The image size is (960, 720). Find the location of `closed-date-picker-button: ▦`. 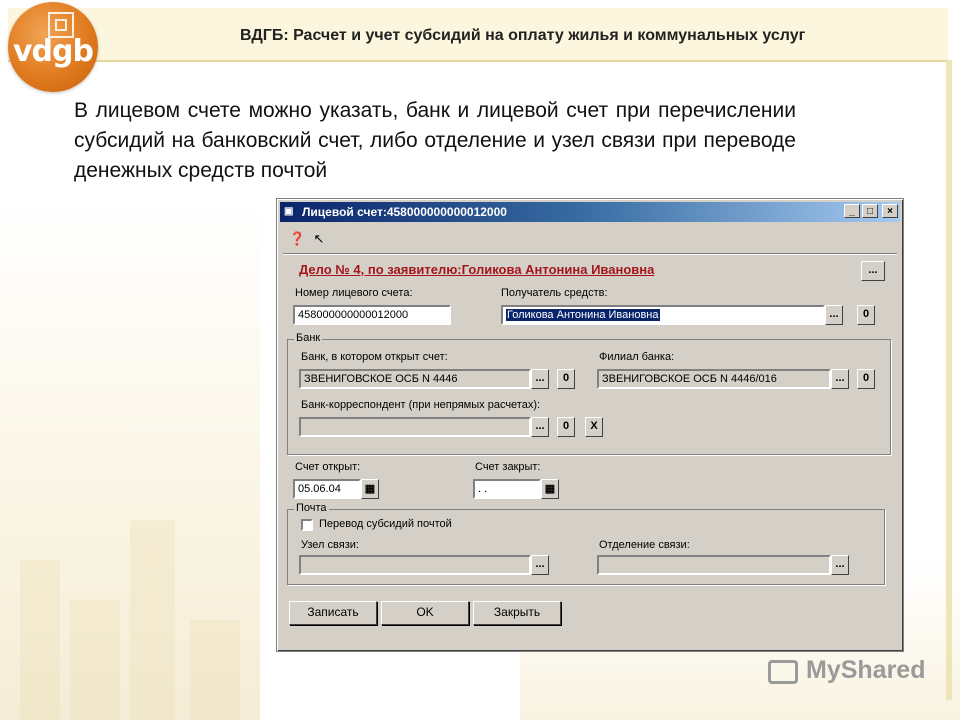

closed-date-picker-button: ▦ is located at coordinates (550, 489).